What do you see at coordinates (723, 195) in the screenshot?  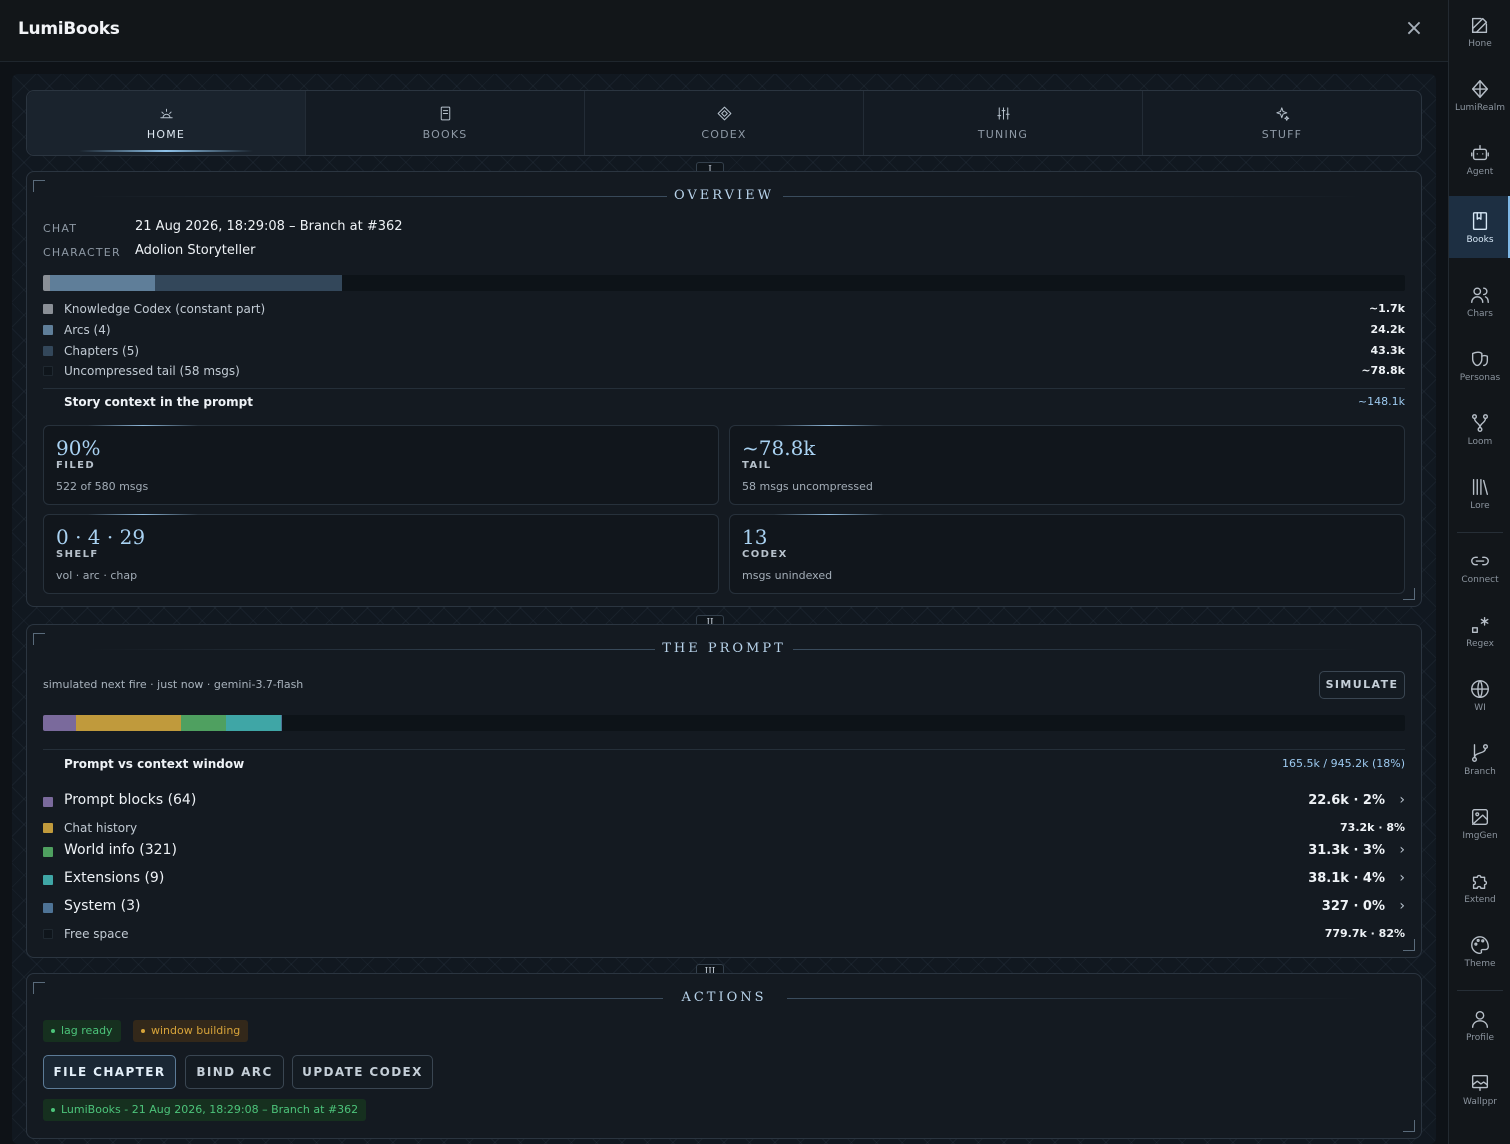 I see `overview-title: OVERVIEW` at bounding box center [723, 195].